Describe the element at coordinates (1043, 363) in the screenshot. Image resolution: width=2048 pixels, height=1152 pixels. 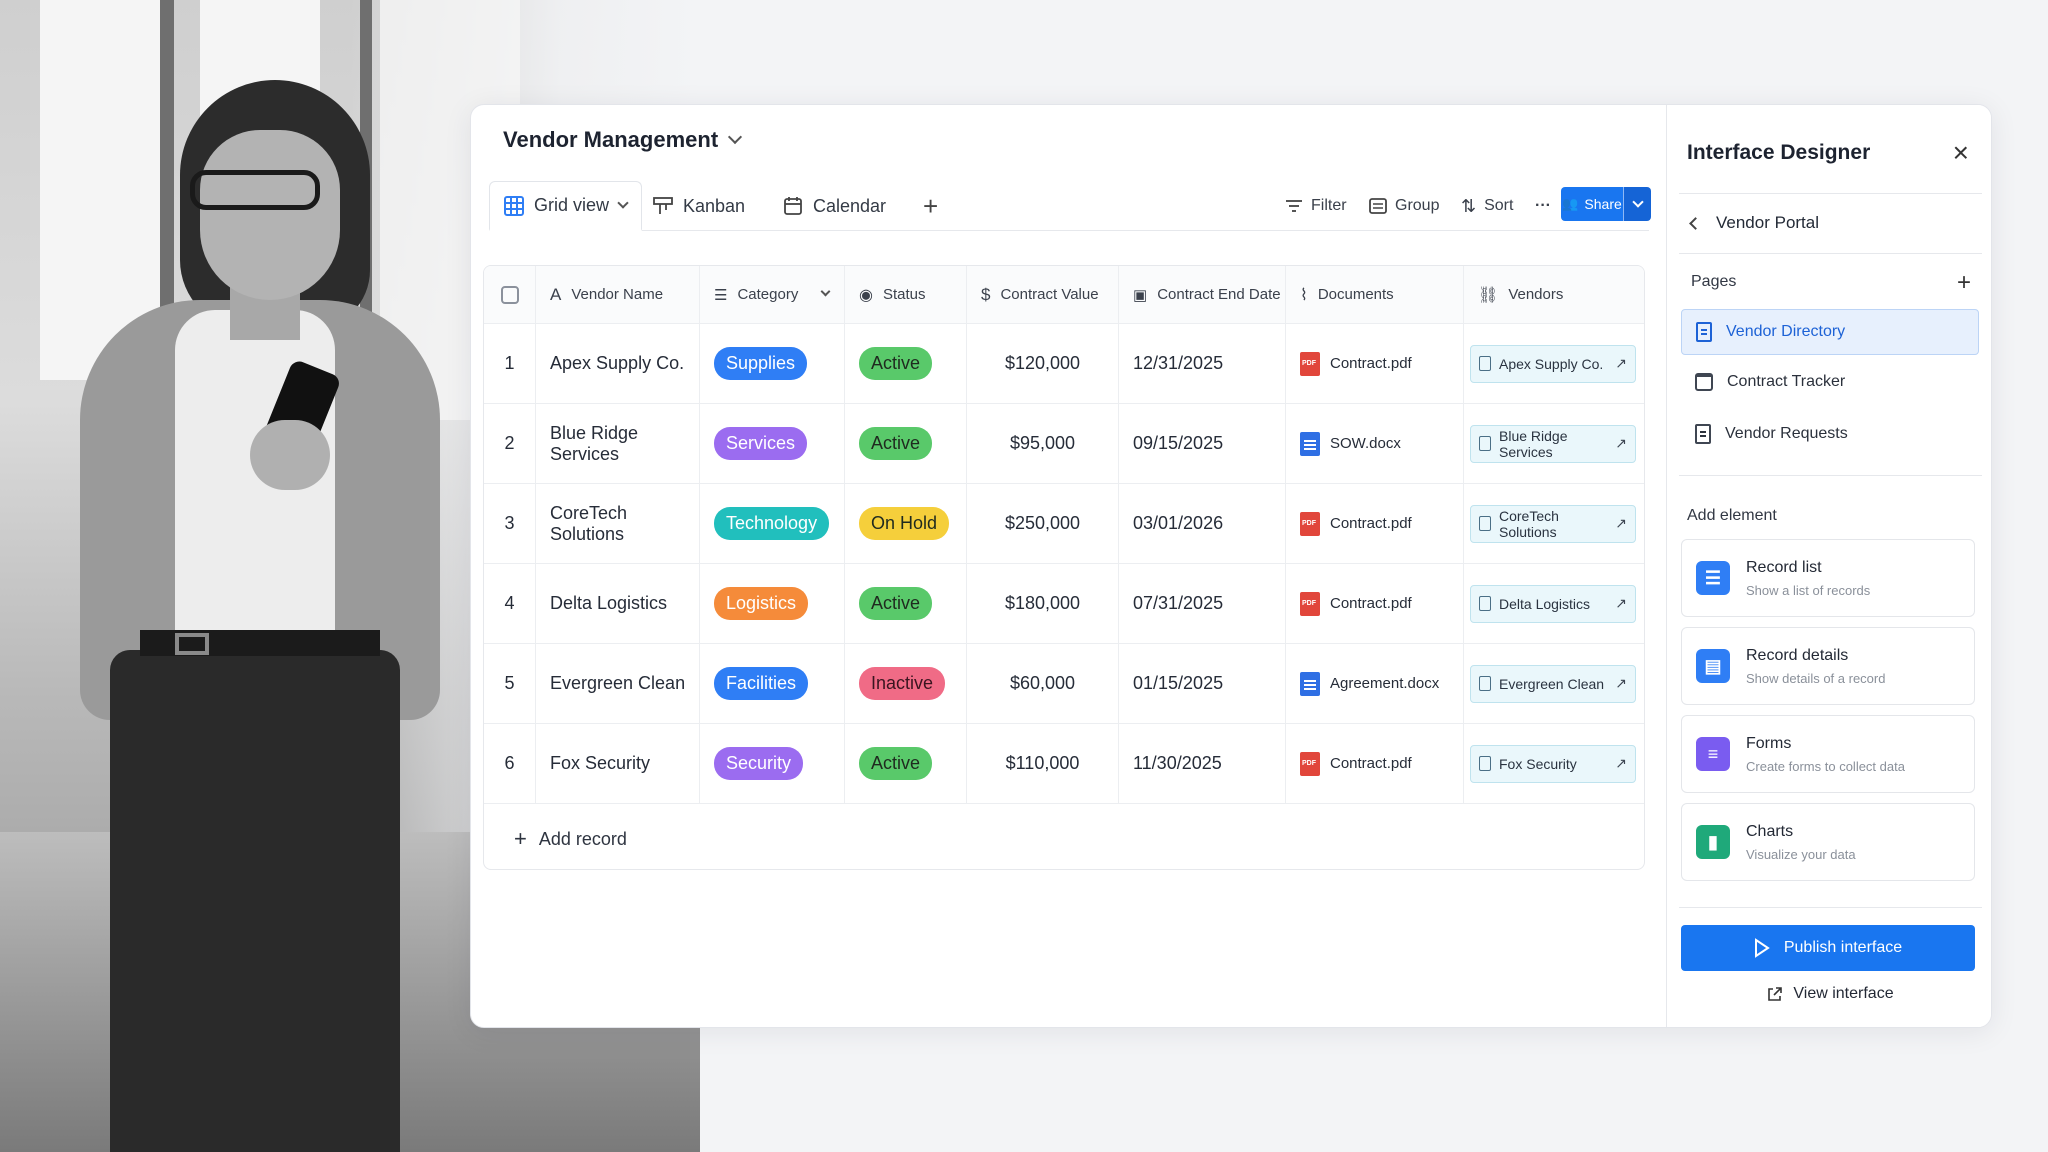
I see `contract-value-cell: $120,000` at that location.